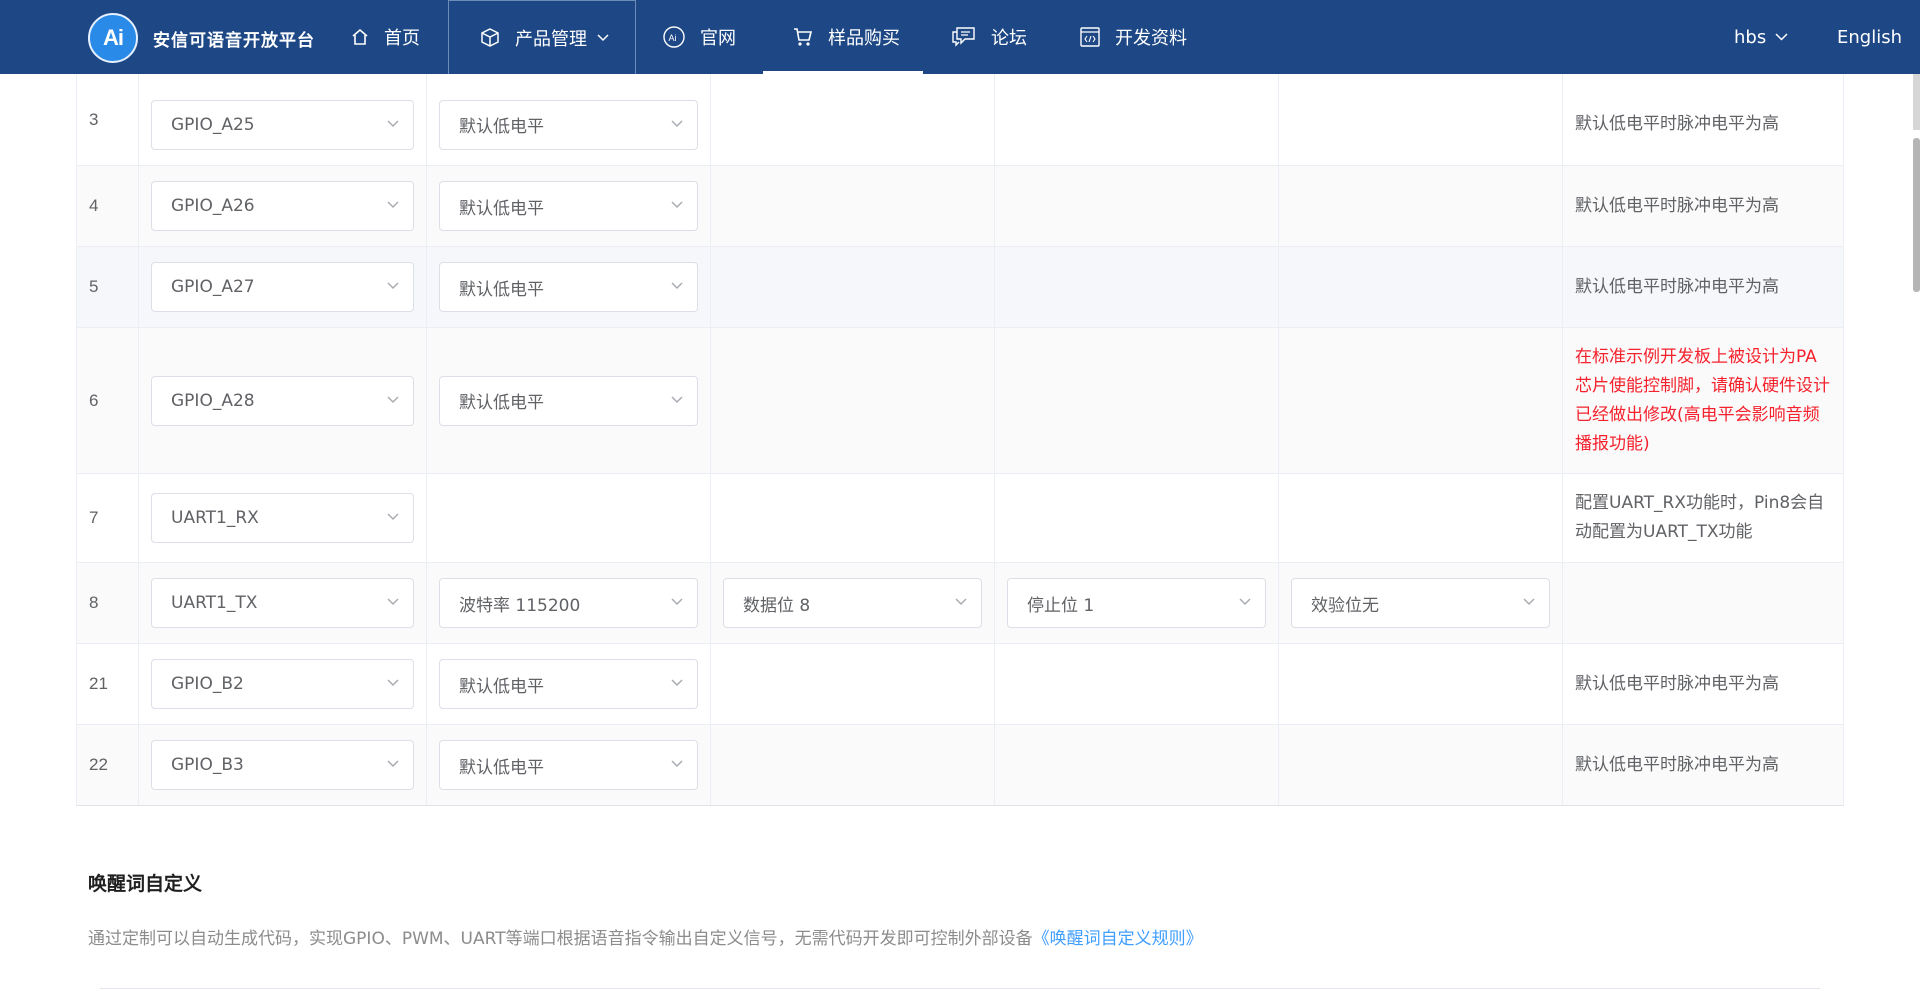 Image resolution: width=1920 pixels, height=991 pixels. I want to click on nav-dev-docs: 开发资料, so click(1133, 37).